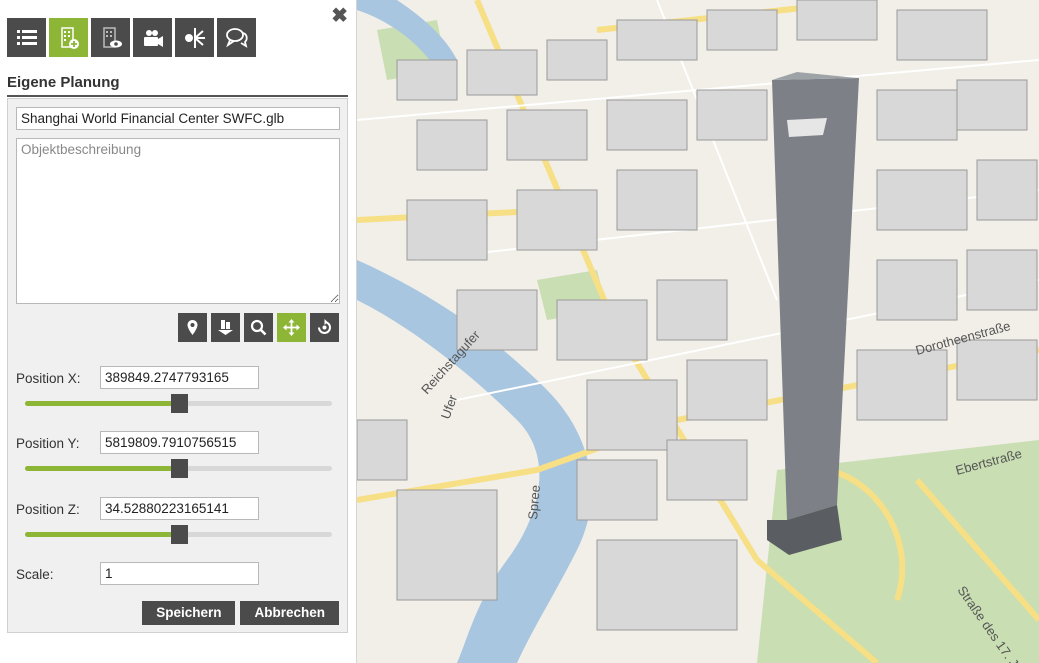  I want to click on object-name-input, so click(178, 118).